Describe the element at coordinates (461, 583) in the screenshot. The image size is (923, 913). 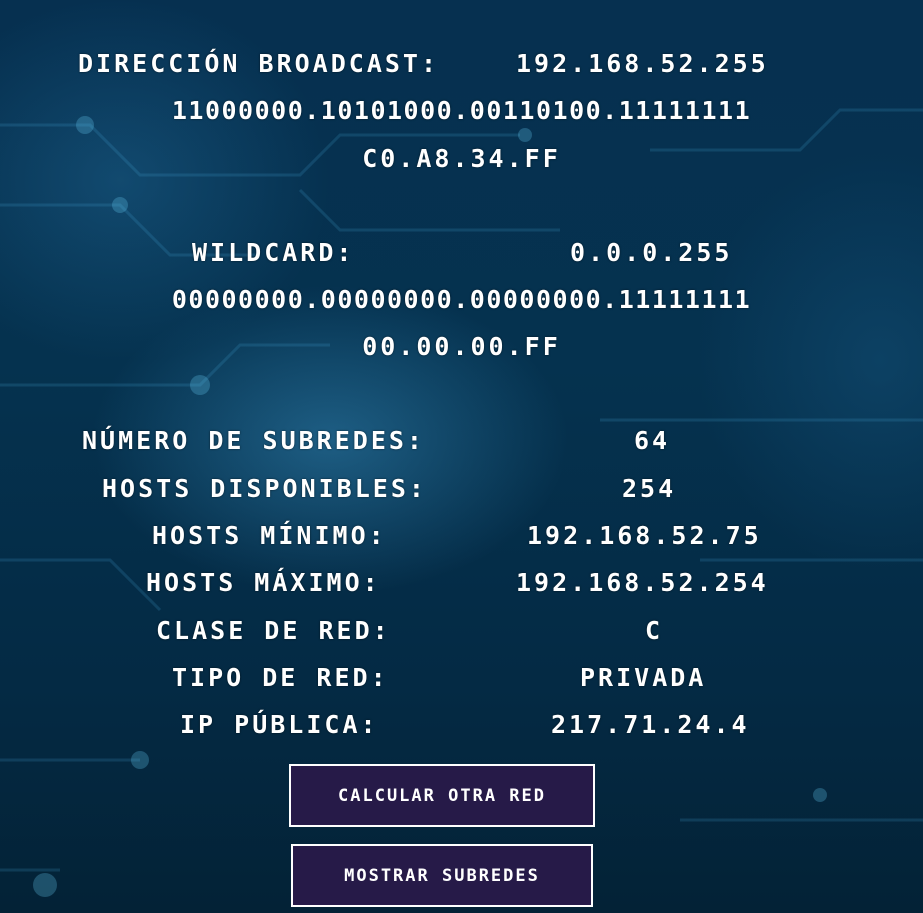
I see `detail-row-hosts-max: HOSTS MÁXIMO: 192.168.52.254` at that location.